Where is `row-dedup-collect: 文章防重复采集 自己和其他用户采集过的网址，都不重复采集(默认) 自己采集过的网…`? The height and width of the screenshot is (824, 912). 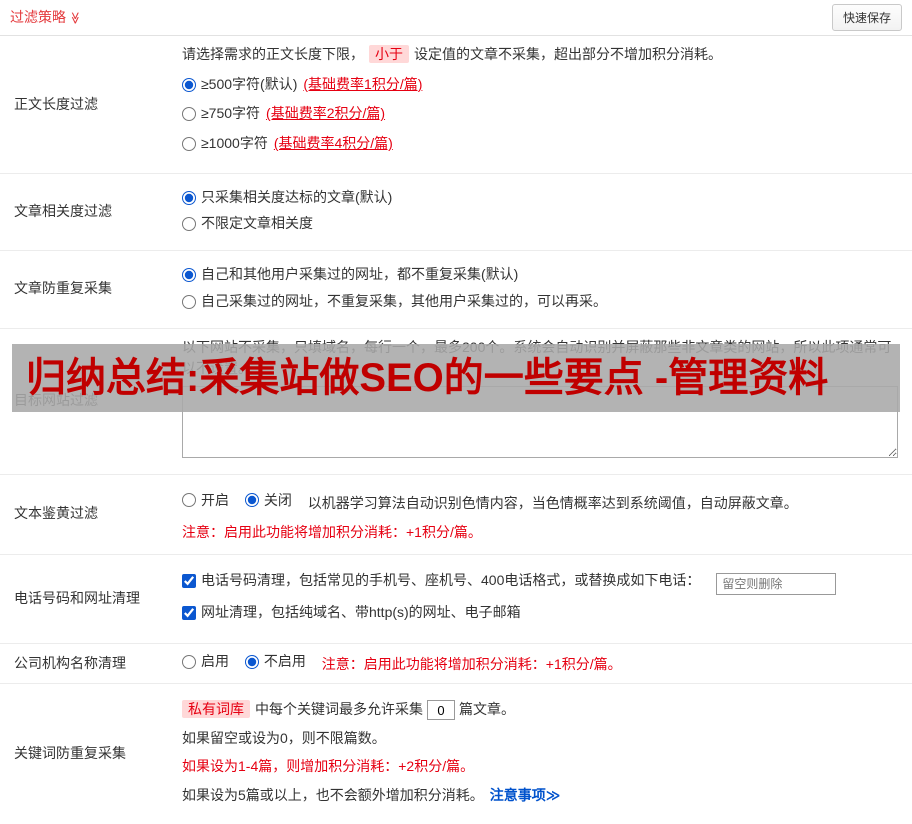
row-dedup-collect: 文章防重复采集 自己和其他用户采集过的网址，都不重复采集(默认) 自己采集过的网… is located at coordinates (456, 290).